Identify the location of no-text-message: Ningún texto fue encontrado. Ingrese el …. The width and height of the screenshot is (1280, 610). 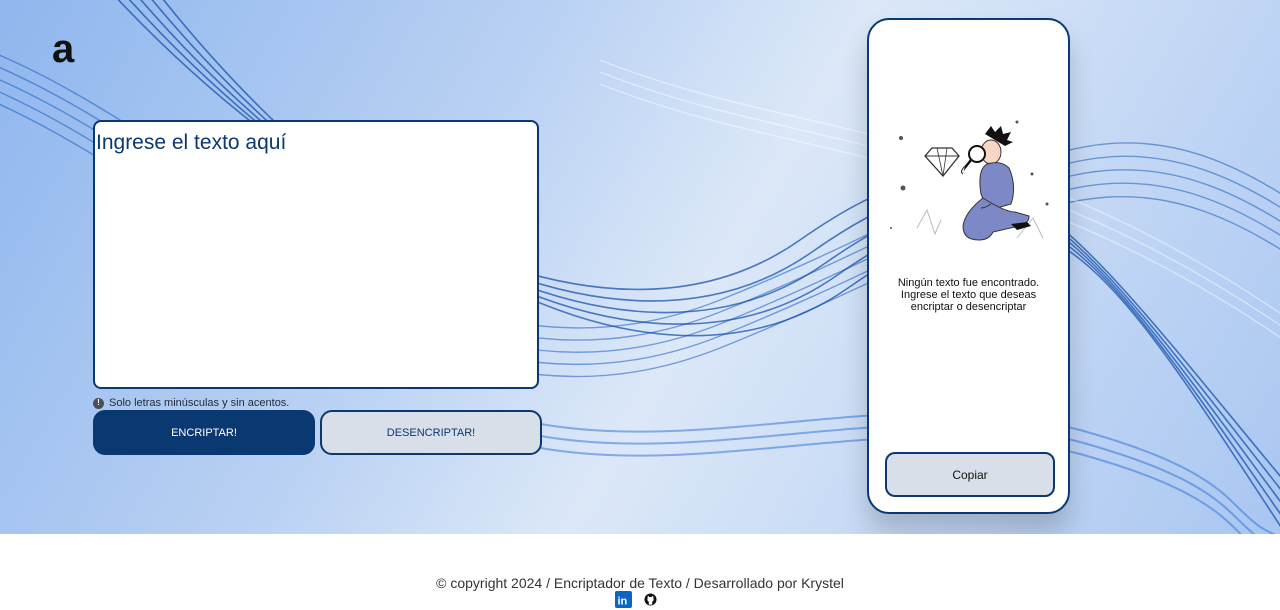
(968, 295).